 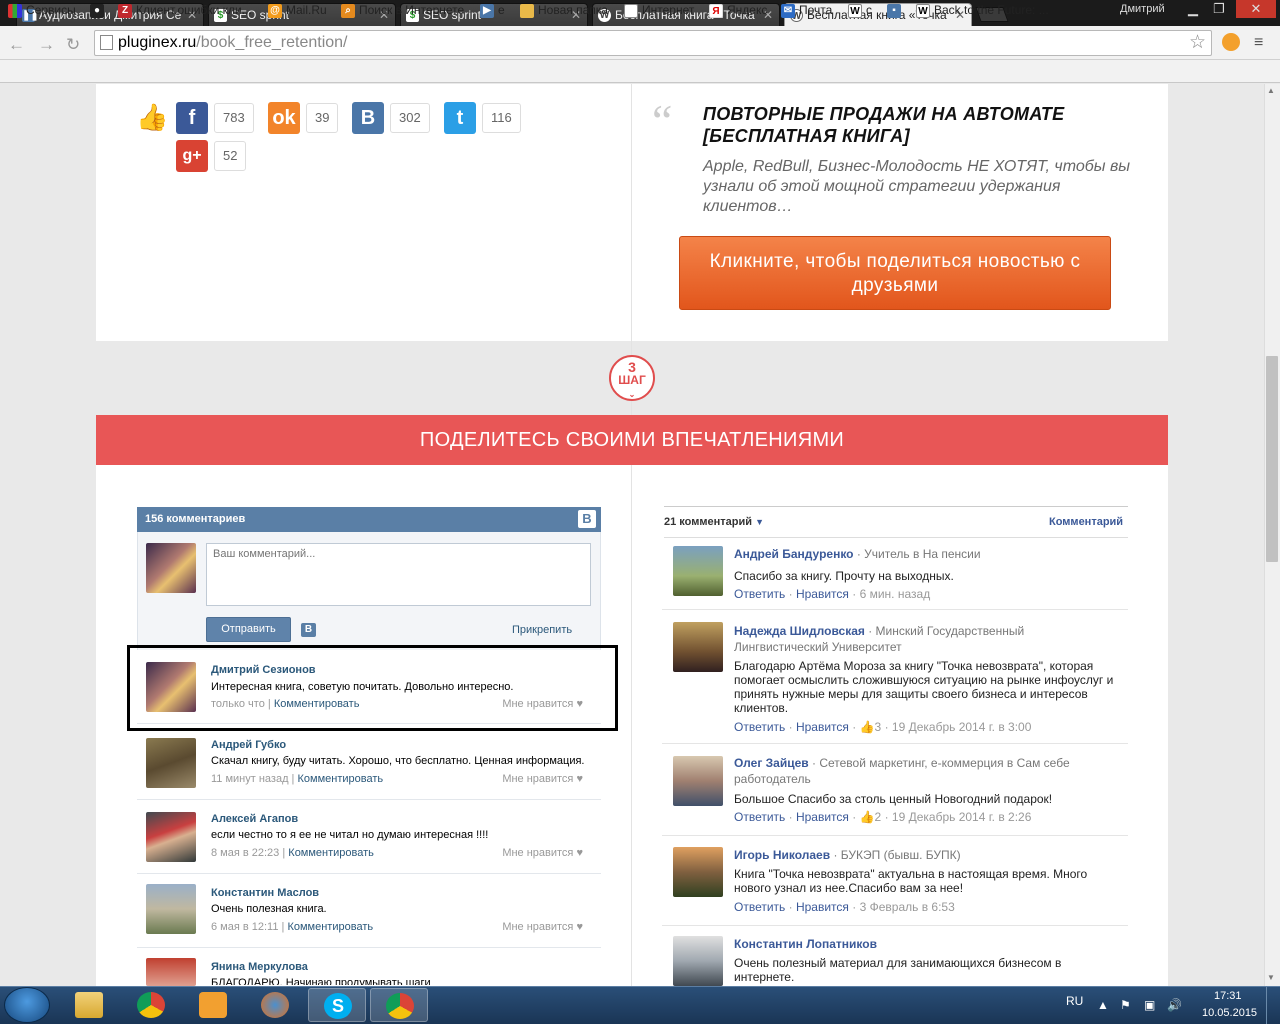 I want to click on clock-time: 17:31, so click(x=1228, y=996).